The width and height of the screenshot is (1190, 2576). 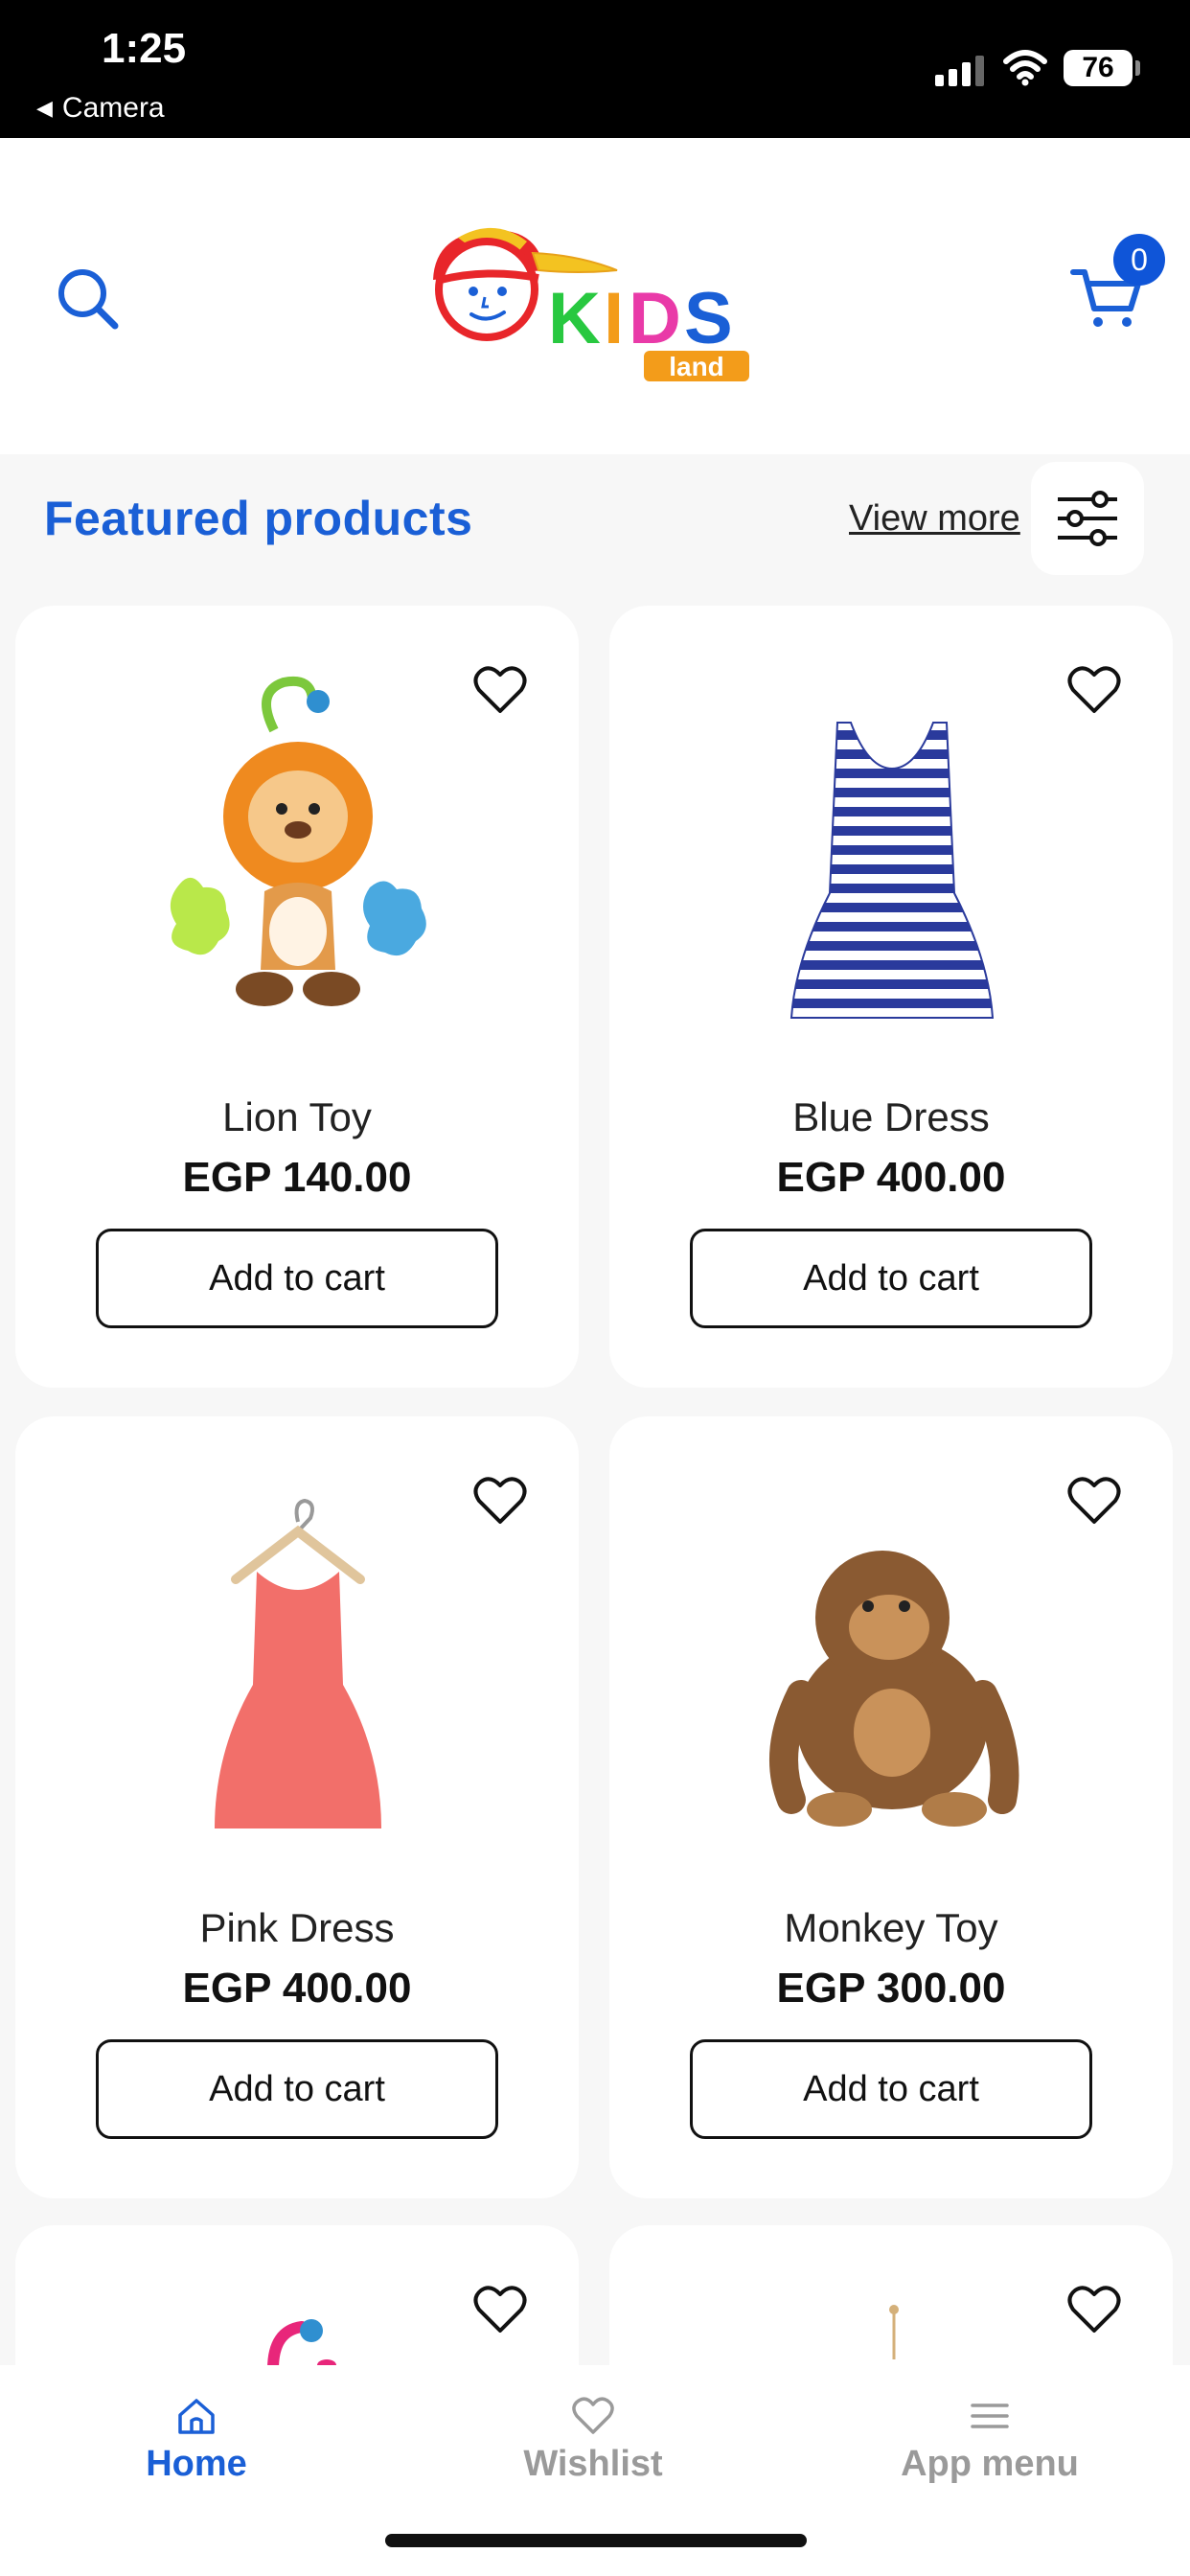 What do you see at coordinates (1025, 68) in the screenshot?
I see `wifi-icon` at bounding box center [1025, 68].